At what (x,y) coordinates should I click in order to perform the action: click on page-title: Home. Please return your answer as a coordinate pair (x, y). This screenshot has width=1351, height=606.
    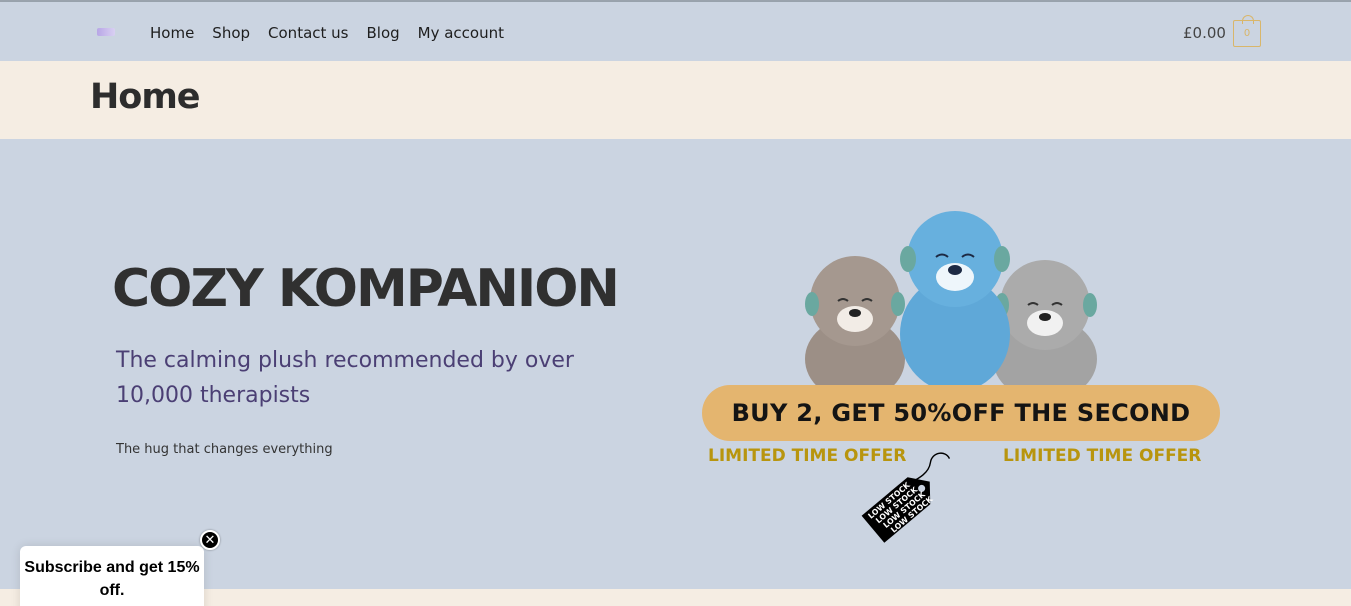
    Looking at the image, I should click on (145, 97).